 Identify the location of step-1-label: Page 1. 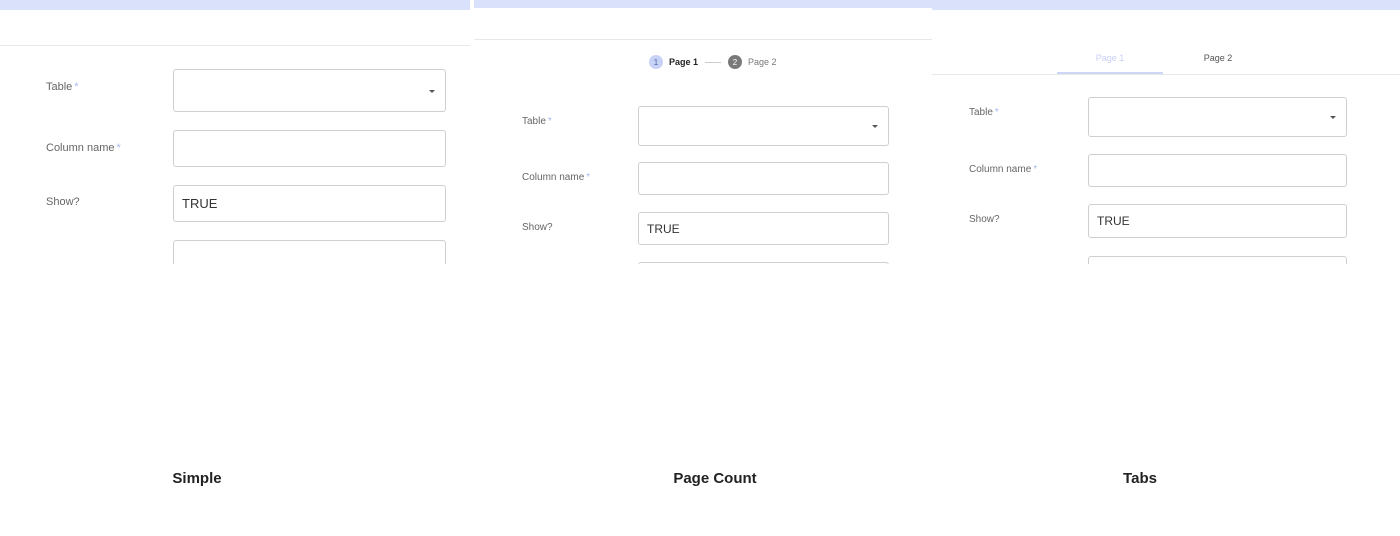
(683, 62).